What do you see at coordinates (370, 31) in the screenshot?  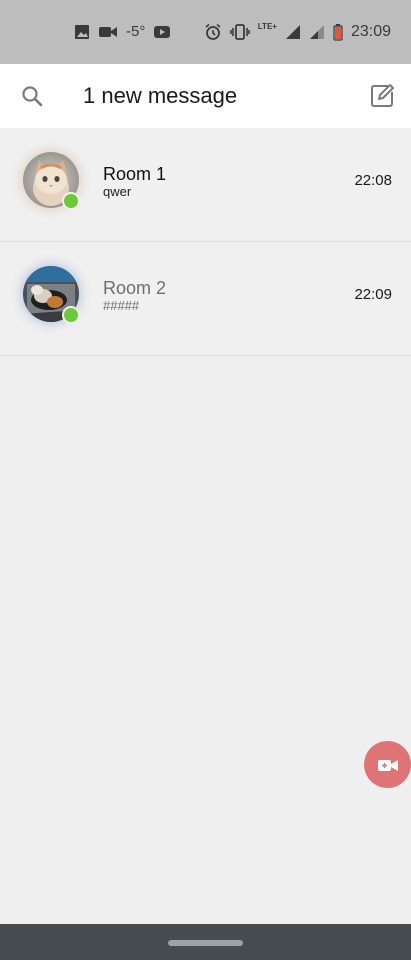 I see `clock: 23:09` at bounding box center [370, 31].